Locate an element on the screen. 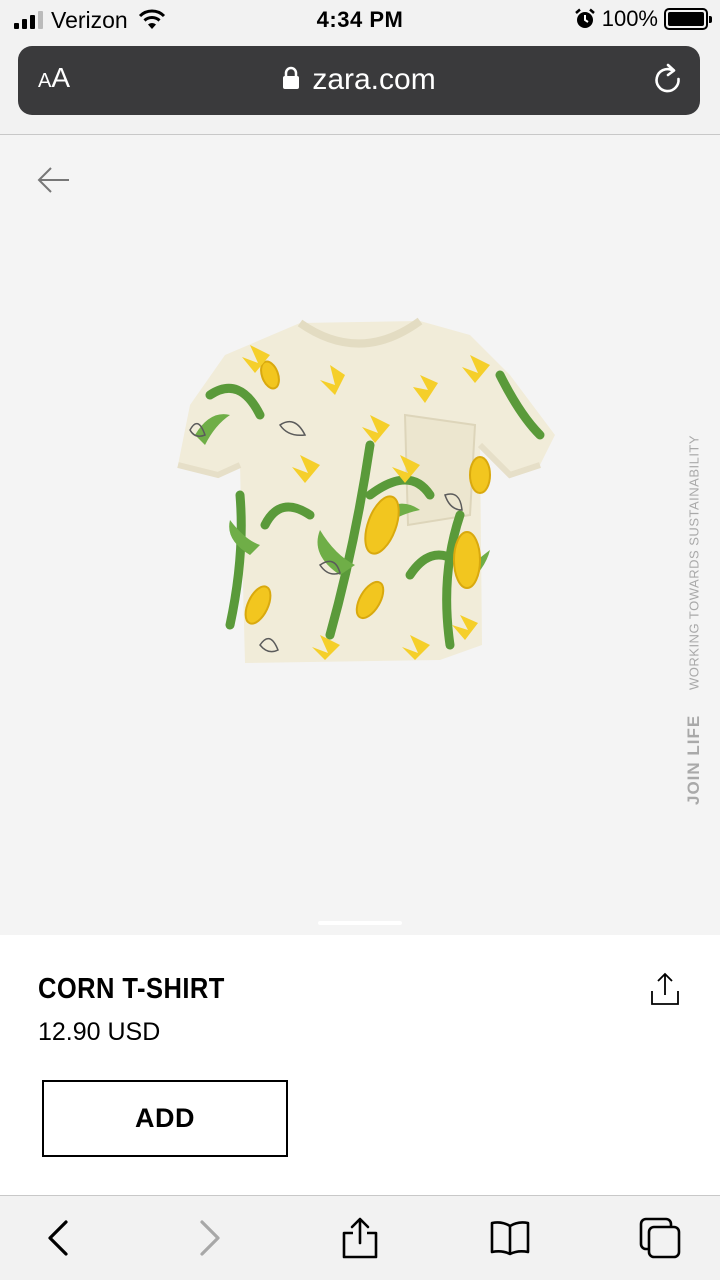  address-bar: A A zara.com is located at coordinates (359, 80).